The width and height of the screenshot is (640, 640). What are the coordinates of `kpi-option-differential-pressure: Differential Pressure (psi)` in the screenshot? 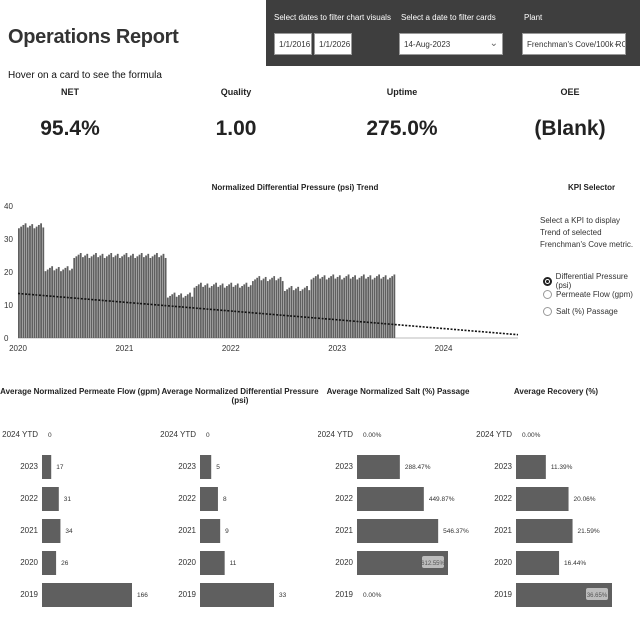 It's located at (591, 281).